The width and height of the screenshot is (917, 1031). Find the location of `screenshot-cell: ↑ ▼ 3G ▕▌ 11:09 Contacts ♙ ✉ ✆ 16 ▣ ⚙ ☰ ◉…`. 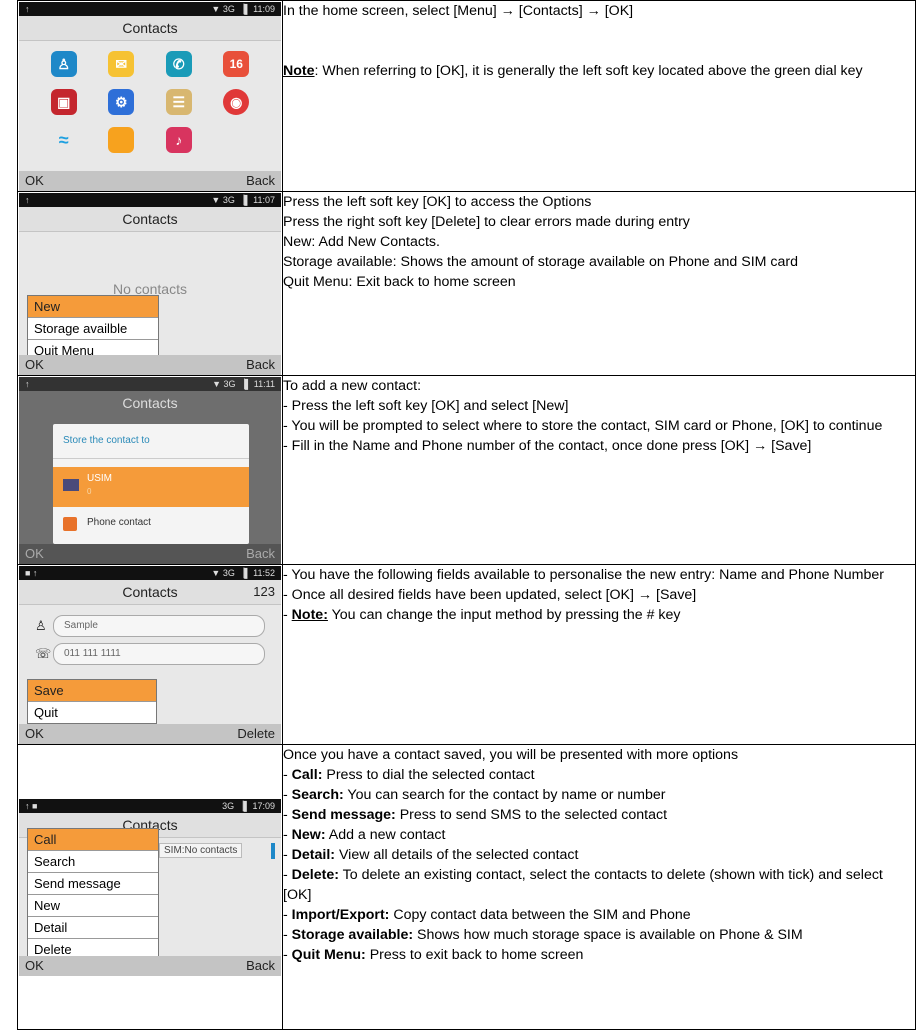

screenshot-cell: ↑ ▼ 3G ▕▌ 11:09 Contacts ♙ ✉ ✆ 16 ▣ ⚙ ☰ ◉… is located at coordinates (150, 96).